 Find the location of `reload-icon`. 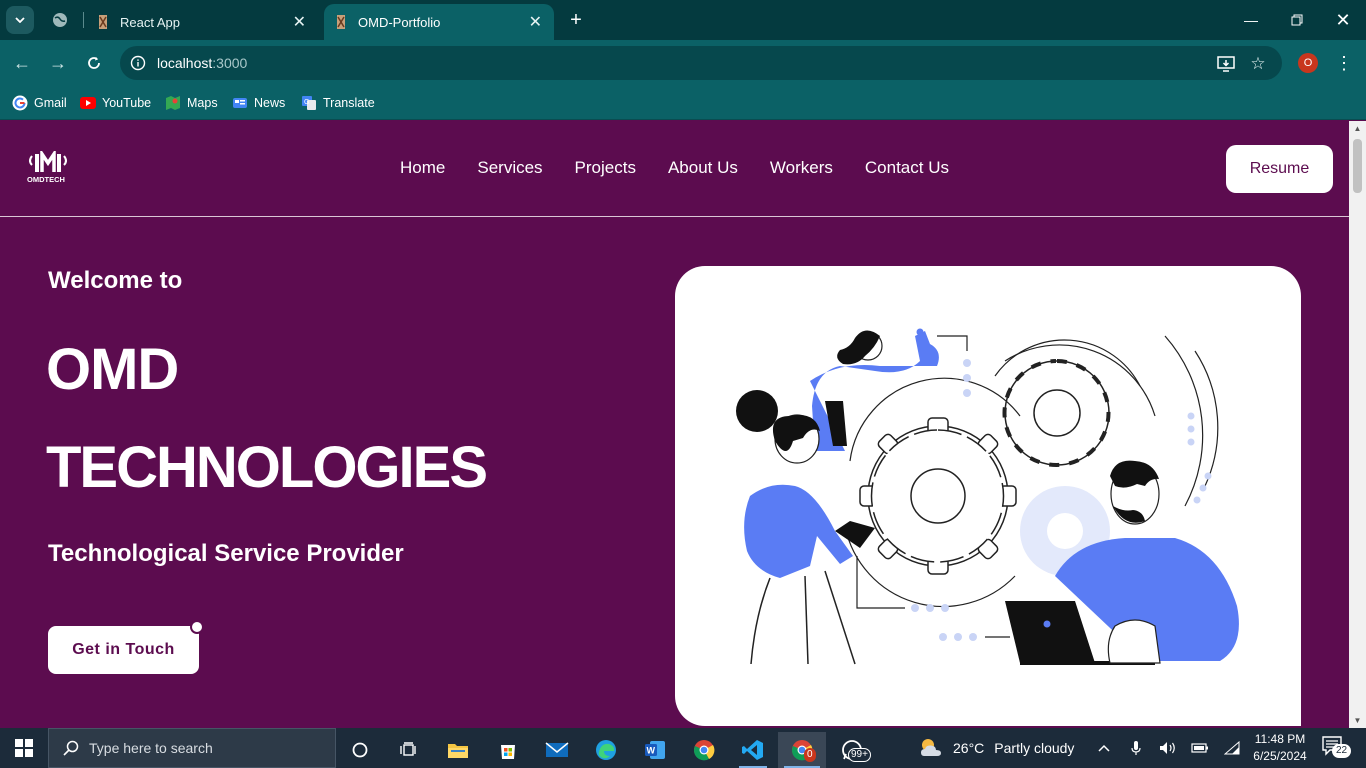

reload-icon is located at coordinates (94, 63).